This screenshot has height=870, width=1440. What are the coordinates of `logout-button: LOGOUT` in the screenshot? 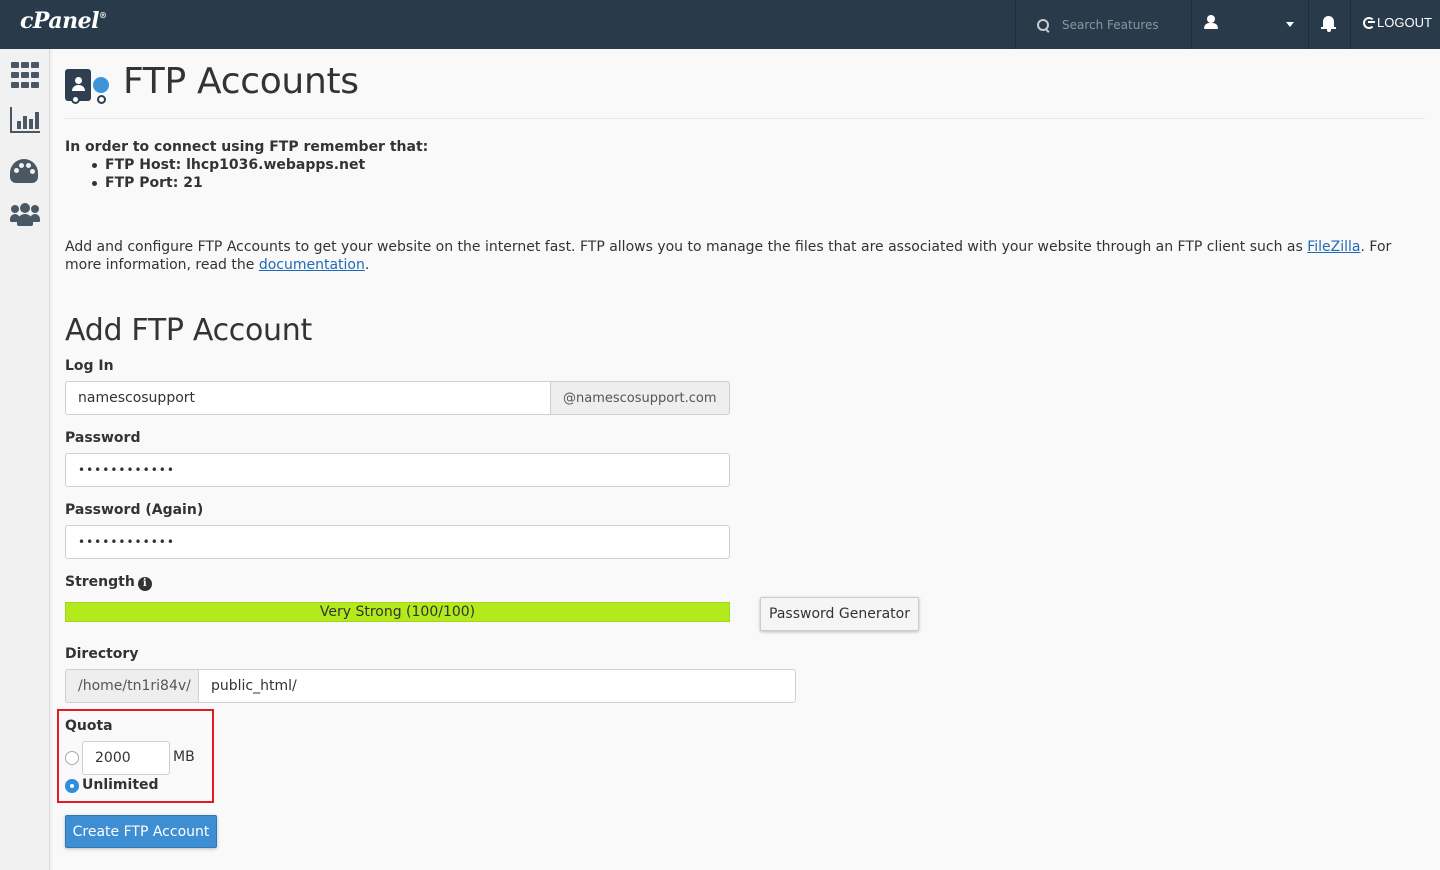 It's located at (1397, 22).